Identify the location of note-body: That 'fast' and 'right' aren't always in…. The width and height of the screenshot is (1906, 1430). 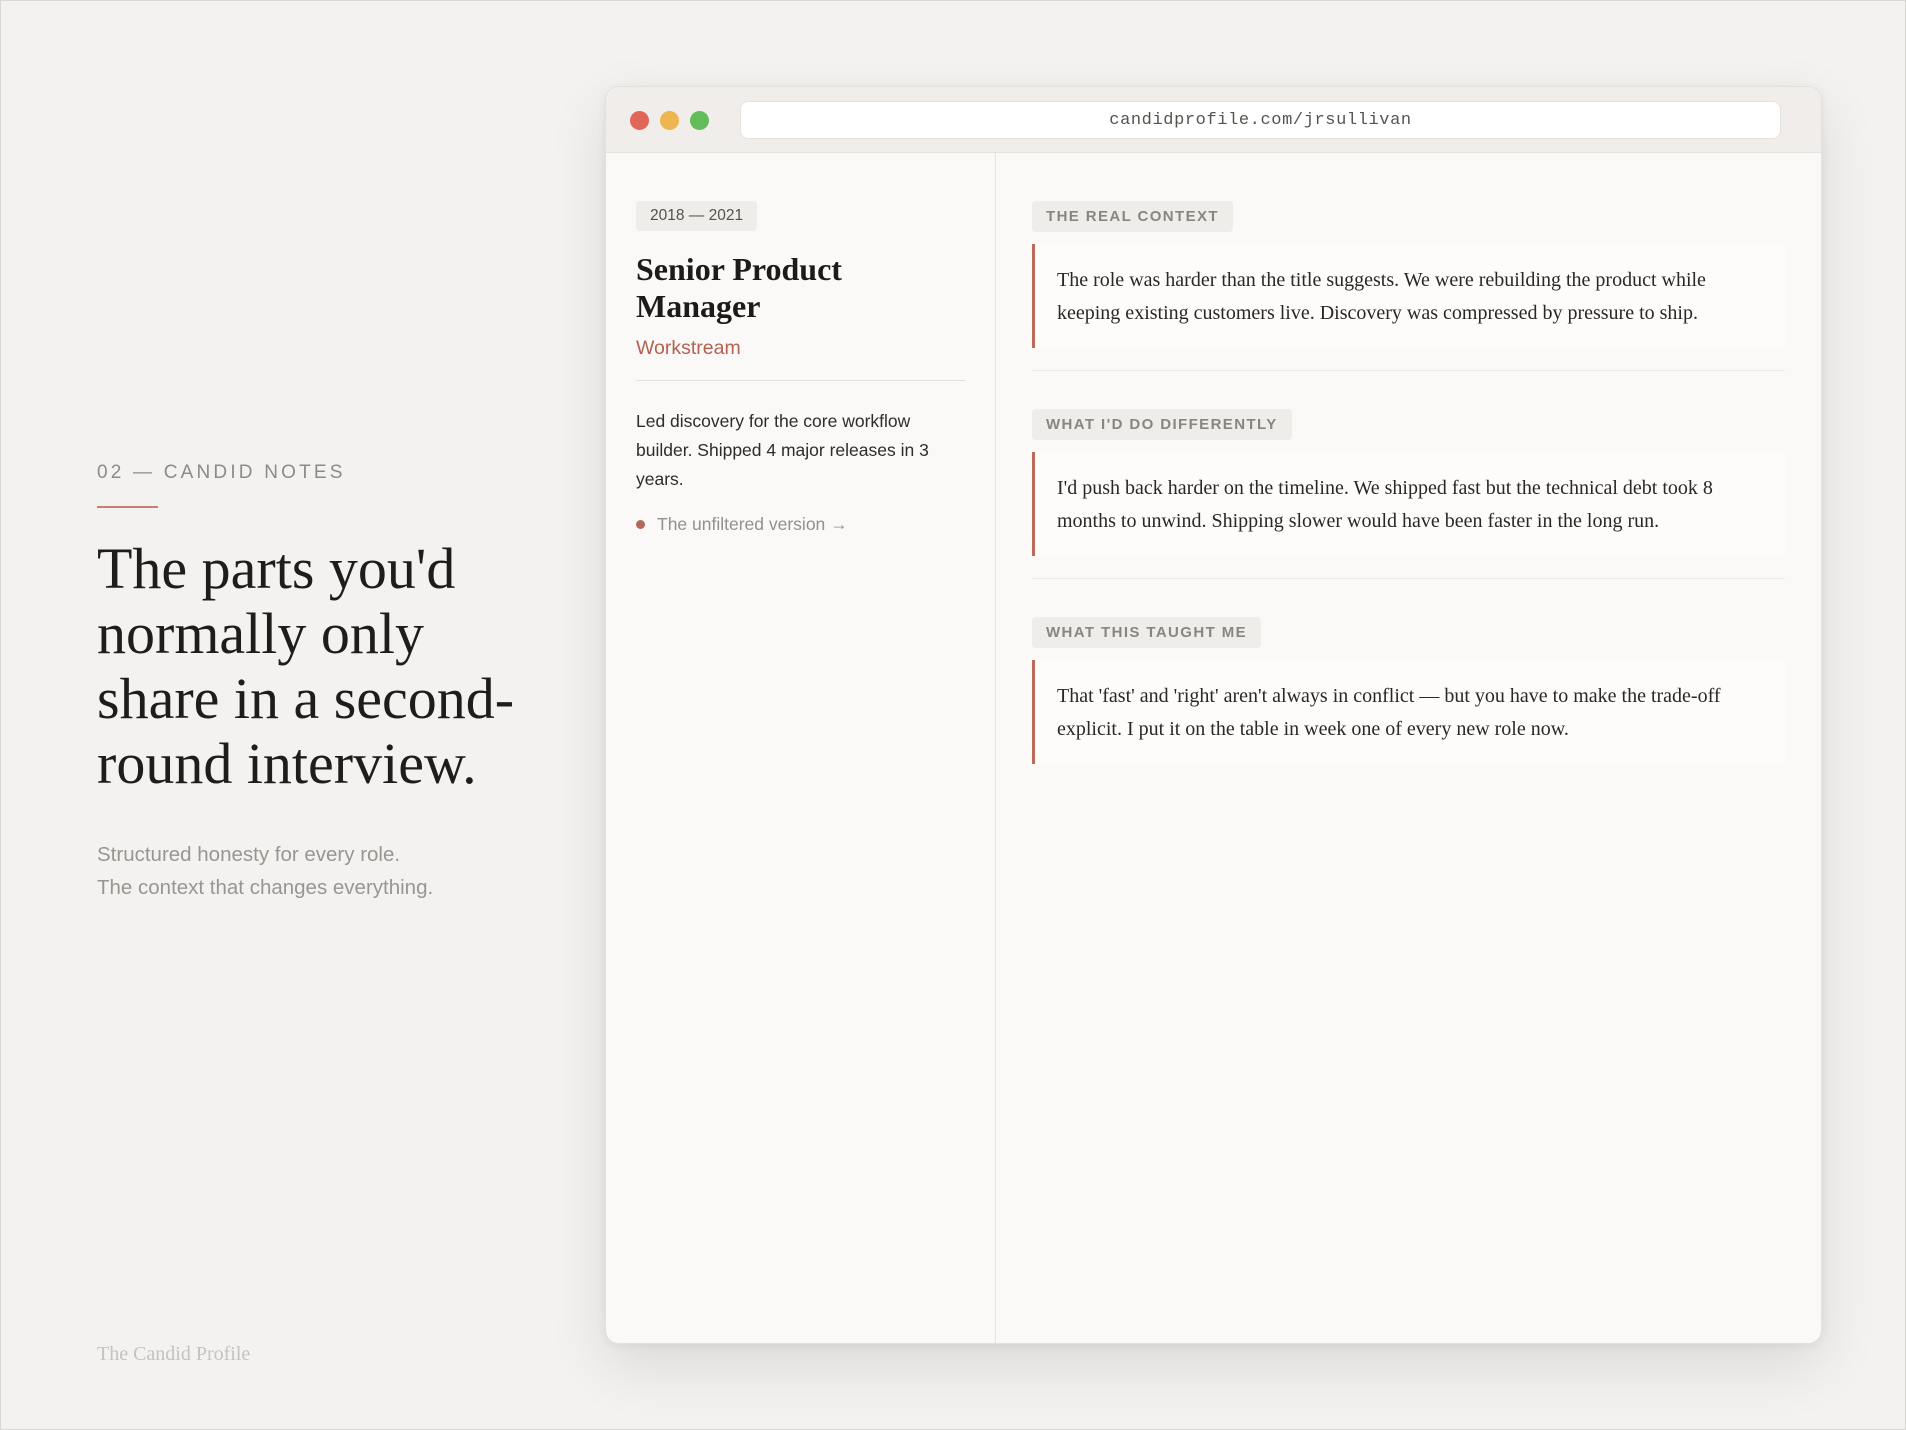
(1408, 712).